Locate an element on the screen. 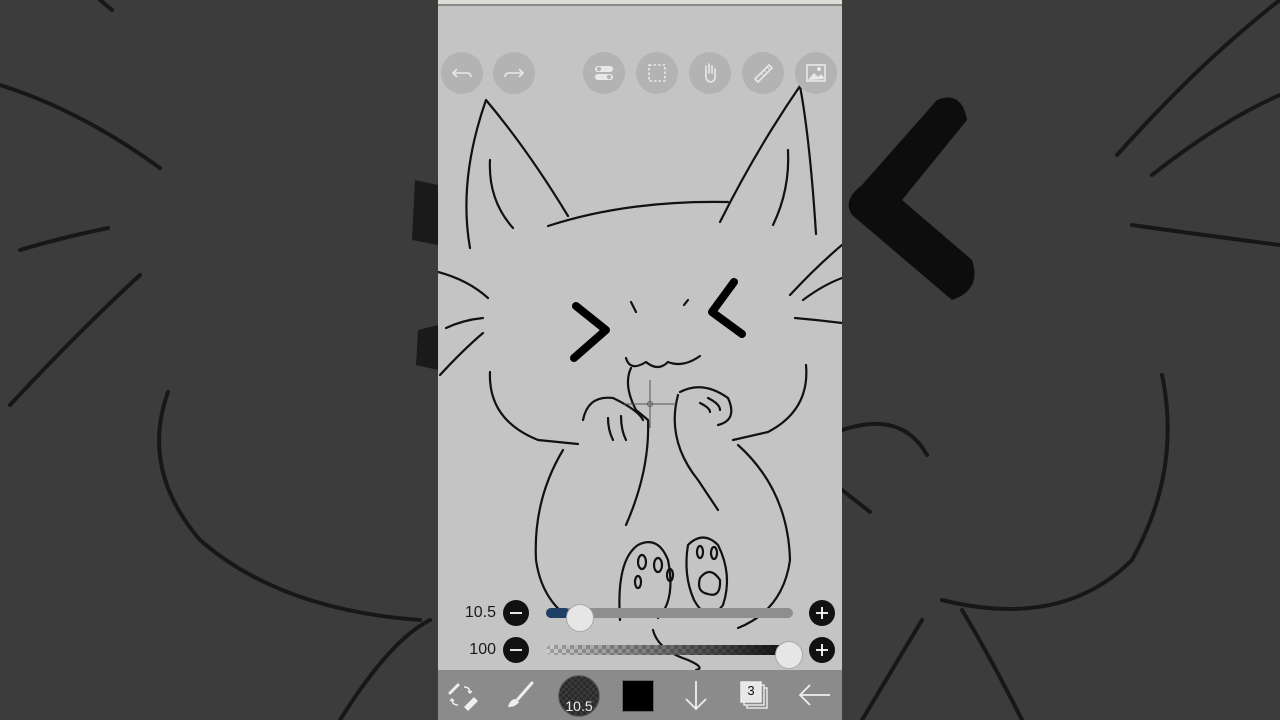 The image size is (1280, 720). opacity-track is located at coordinates (674, 655).